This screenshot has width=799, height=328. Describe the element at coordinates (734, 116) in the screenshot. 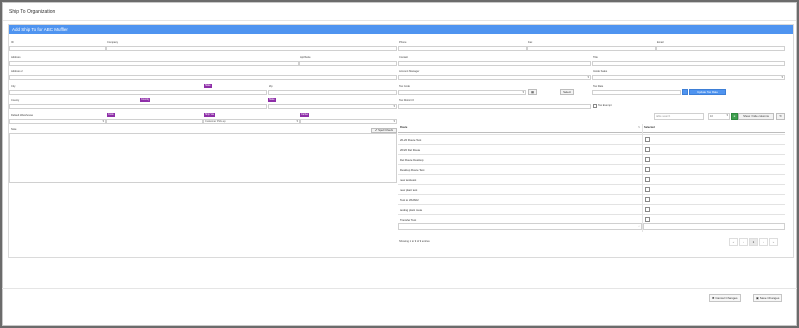

I see `columns-toggle-button: ≡` at that location.